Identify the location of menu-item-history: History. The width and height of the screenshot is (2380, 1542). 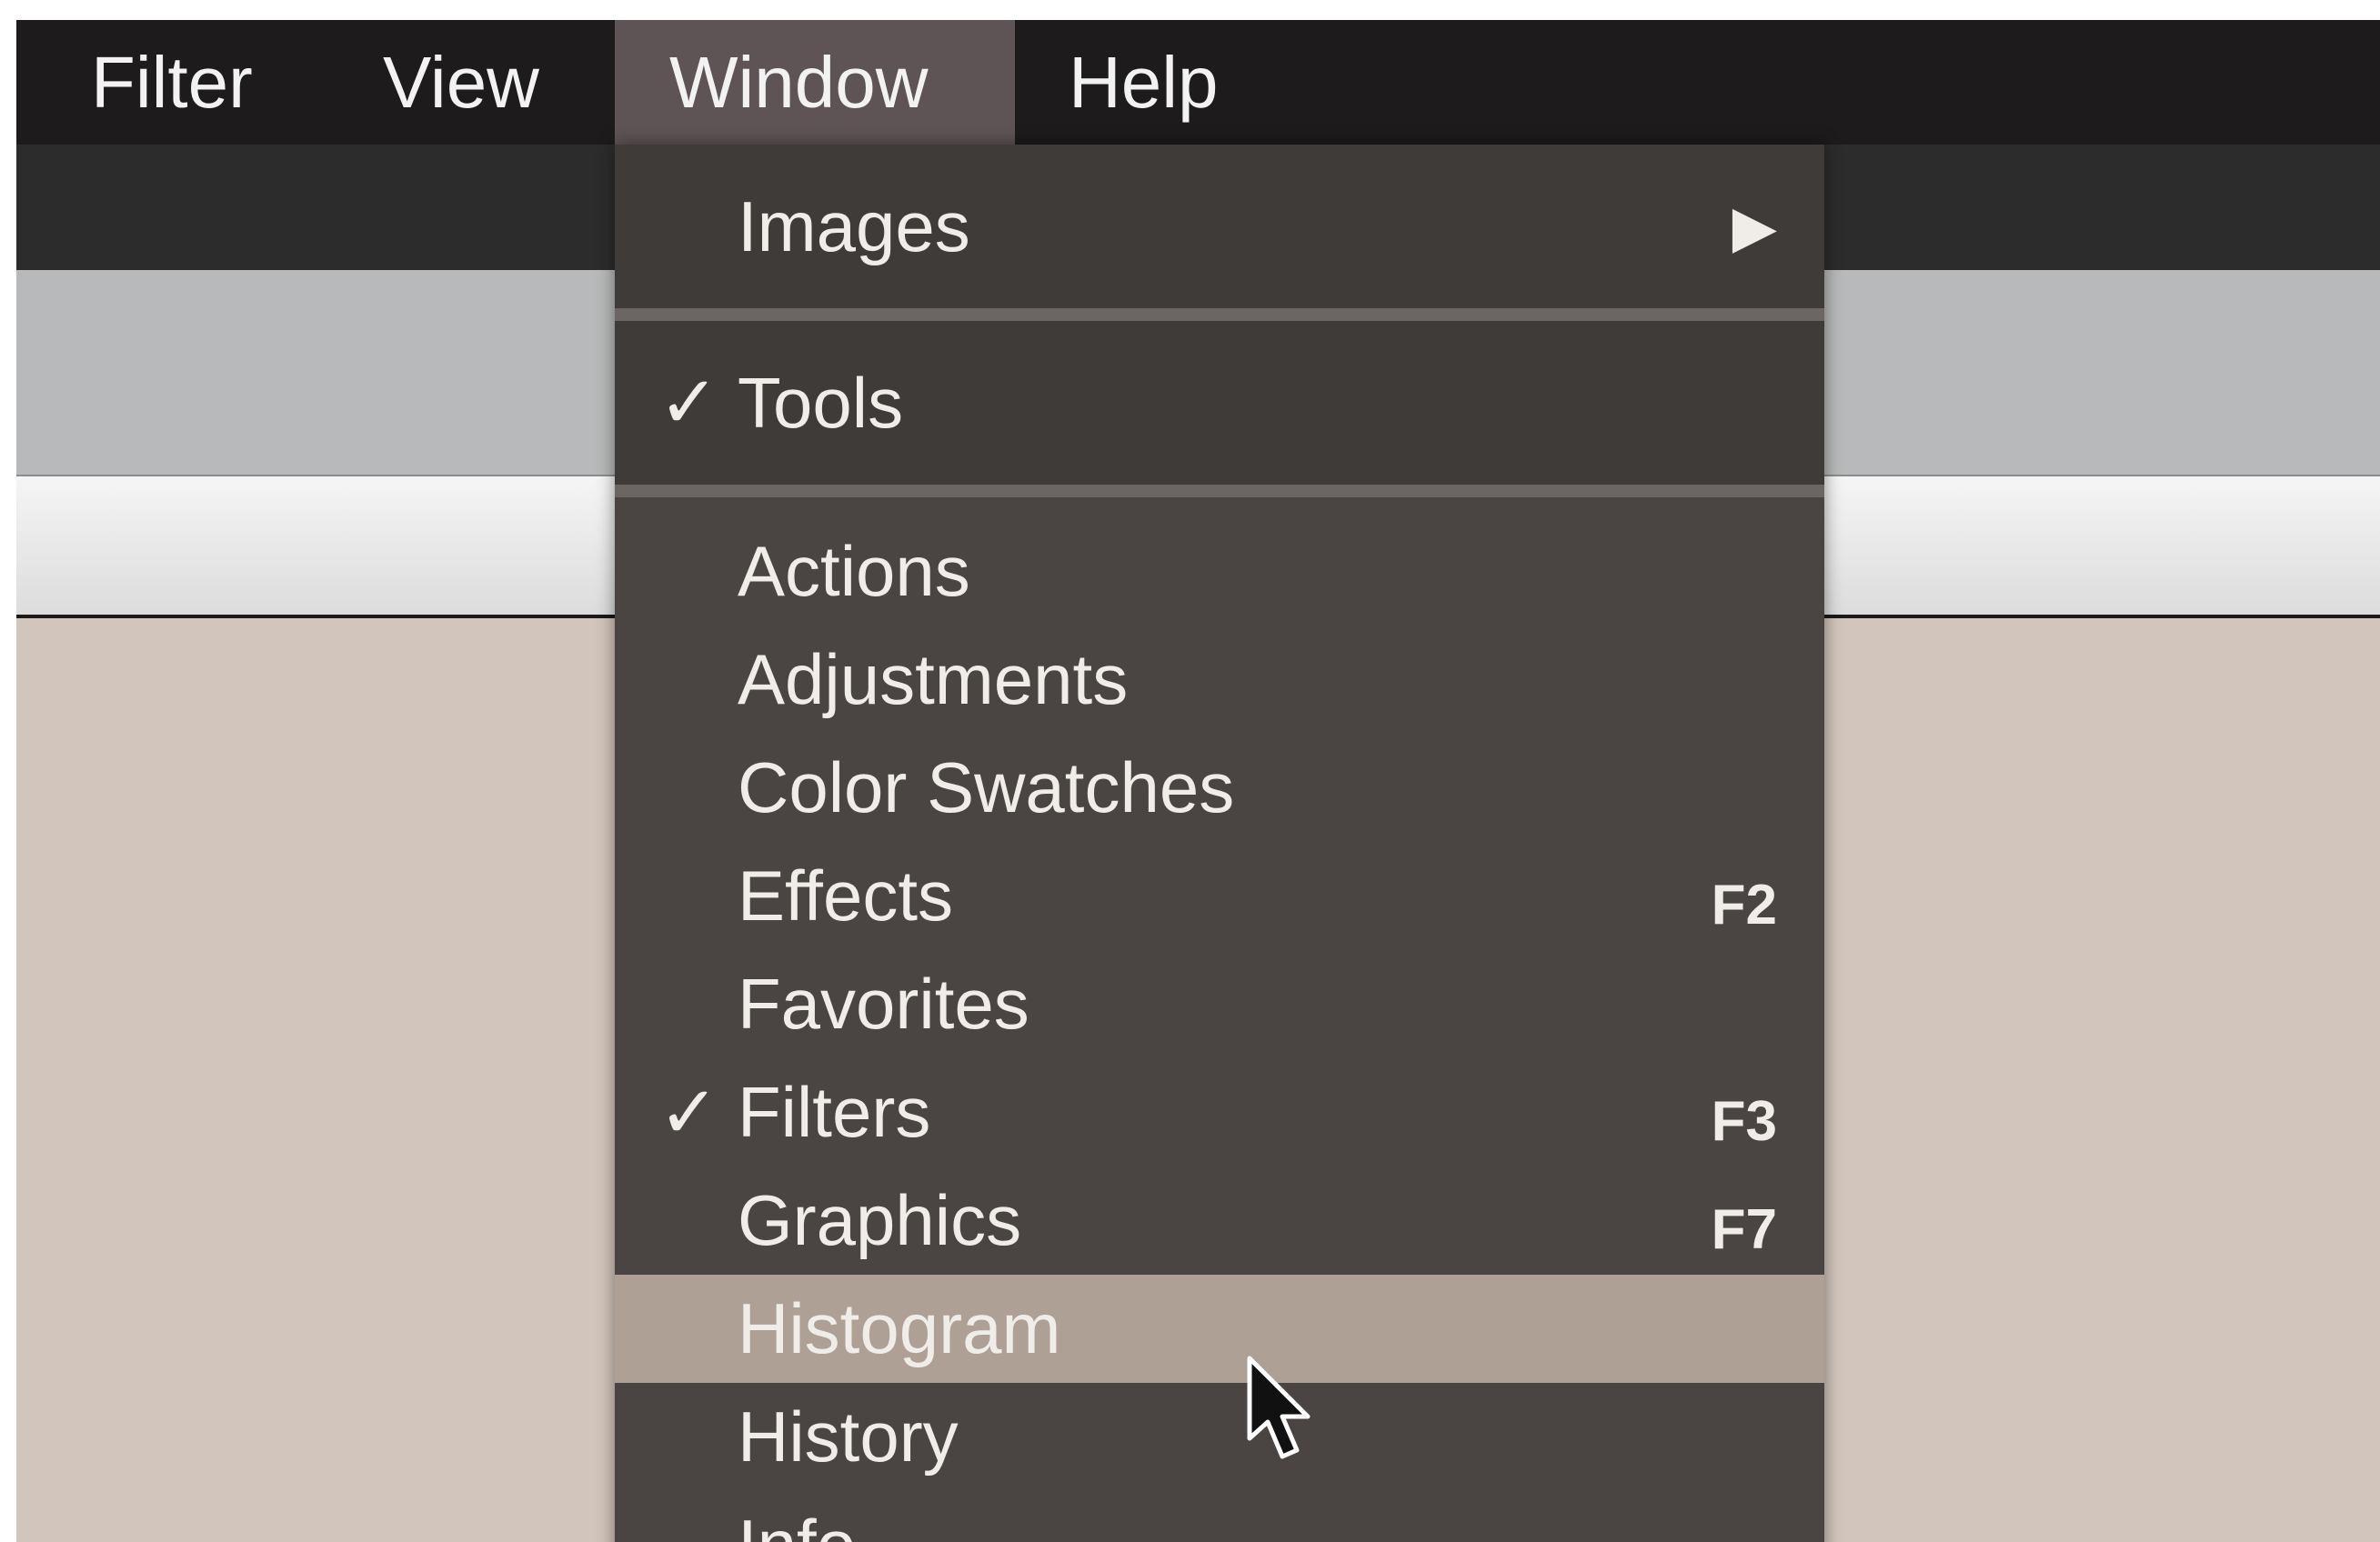
(1220, 1437).